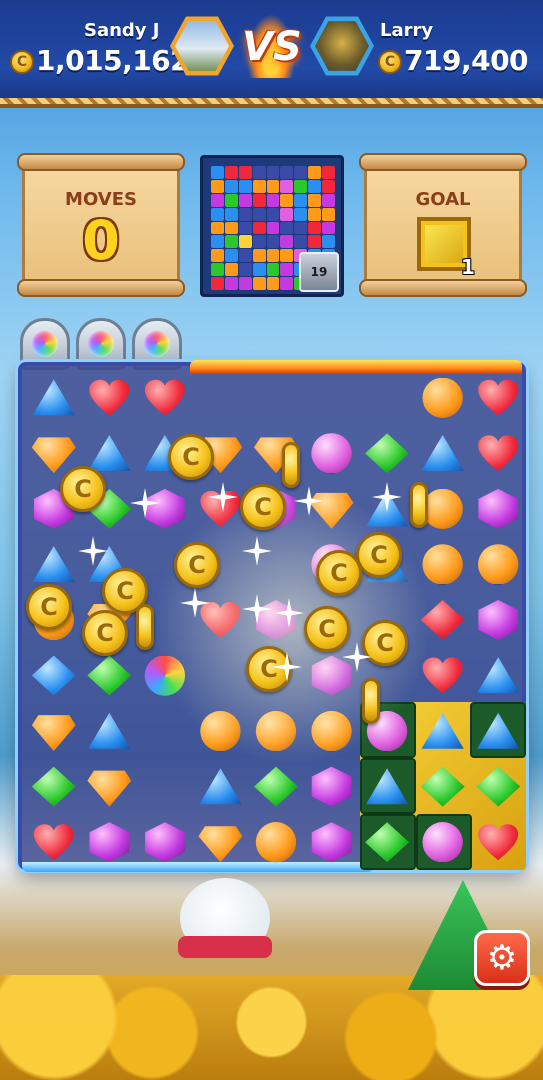 This screenshot has height=1080, width=543. I want to click on blue-diamond-gem, so click(53, 675).